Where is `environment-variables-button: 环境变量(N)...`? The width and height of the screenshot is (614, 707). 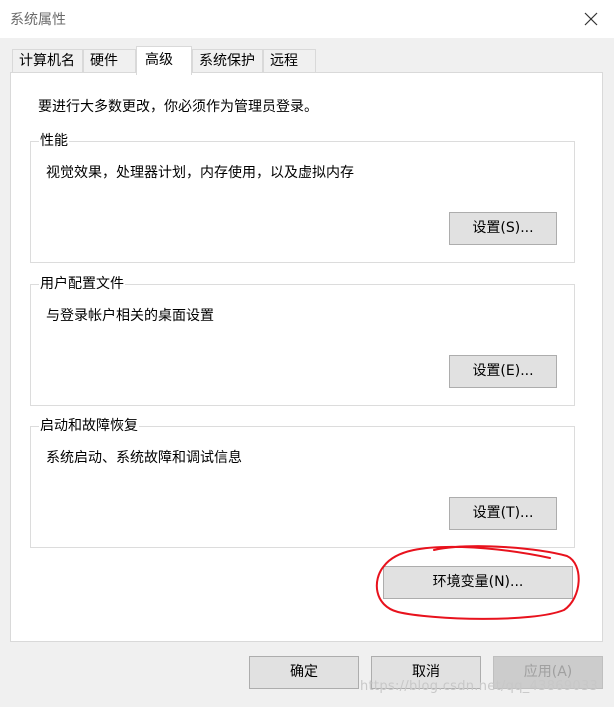 environment-variables-button: 环境变量(N)... is located at coordinates (478, 582).